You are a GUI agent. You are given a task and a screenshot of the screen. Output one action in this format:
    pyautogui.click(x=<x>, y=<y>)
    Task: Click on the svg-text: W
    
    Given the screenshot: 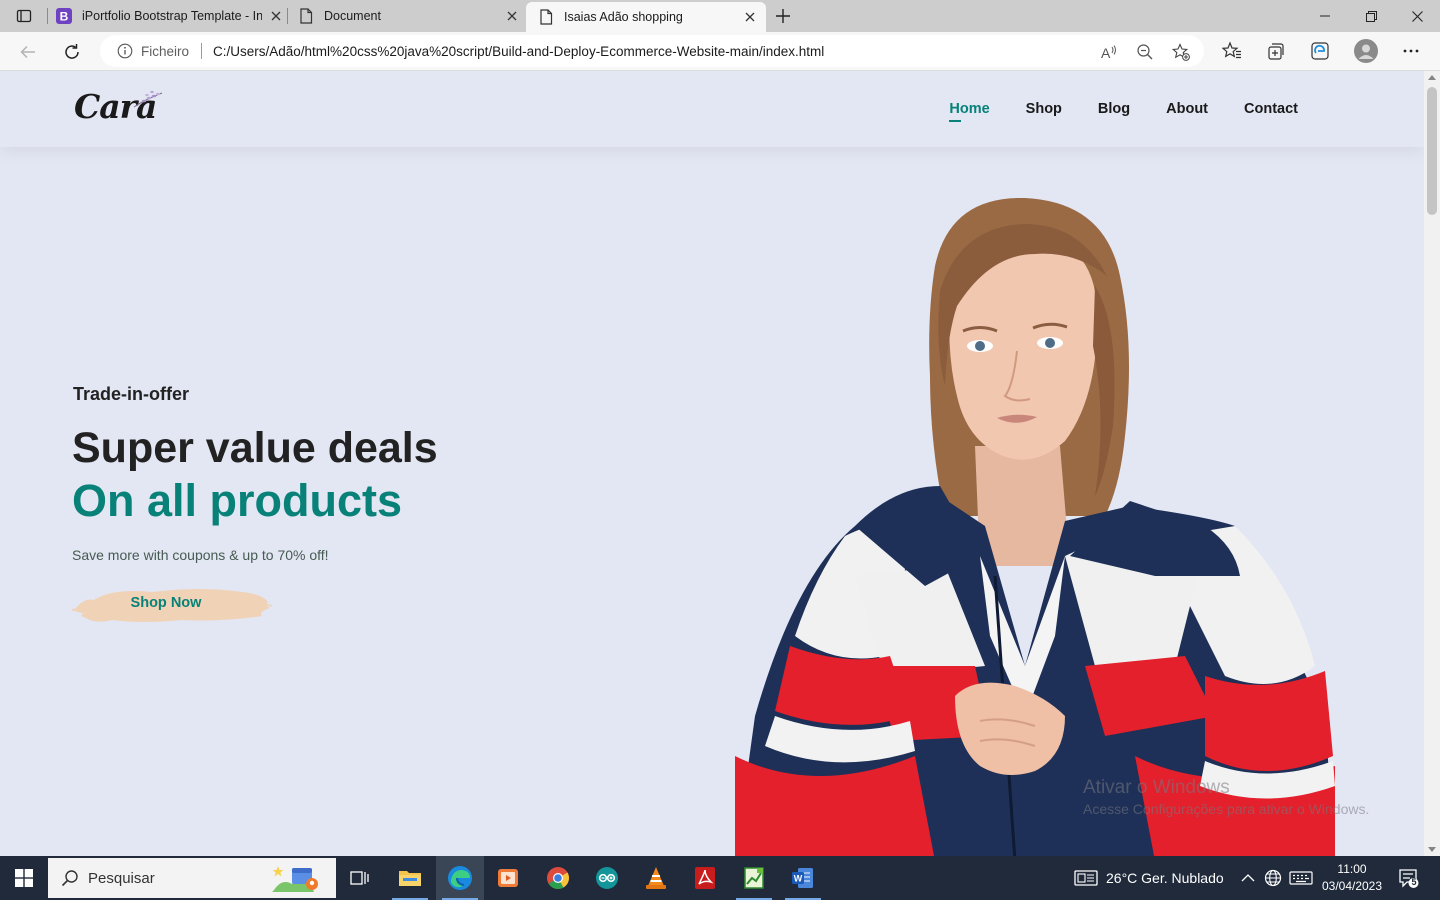 What is the action you would take?
    pyautogui.click(x=798, y=879)
    